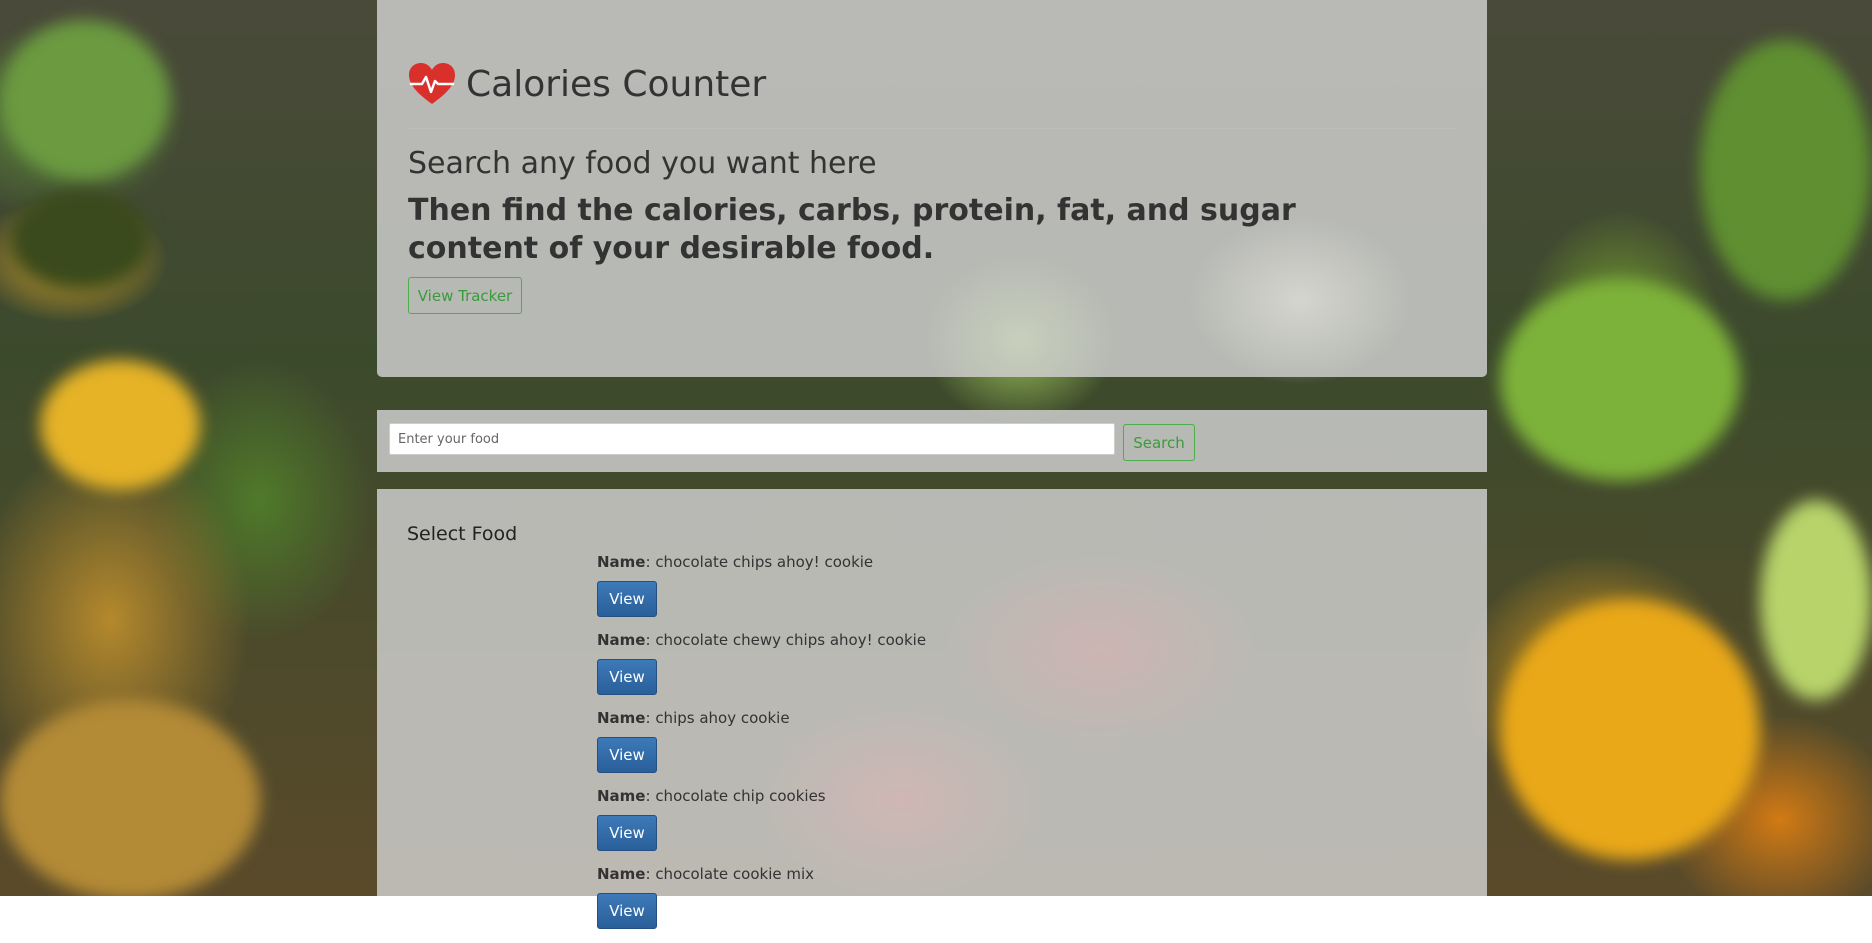  Describe the element at coordinates (752, 439) in the screenshot. I see `food-search-input` at that location.